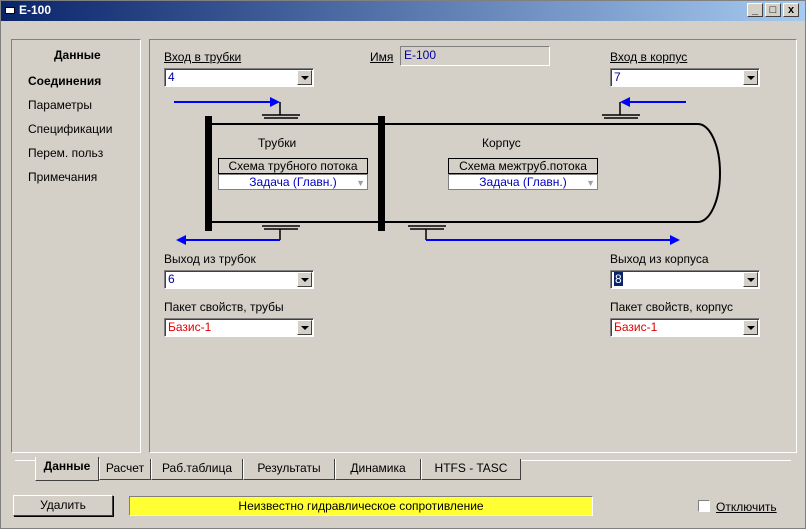  I want to click on section-item-specs: Спецификации, so click(70, 129).